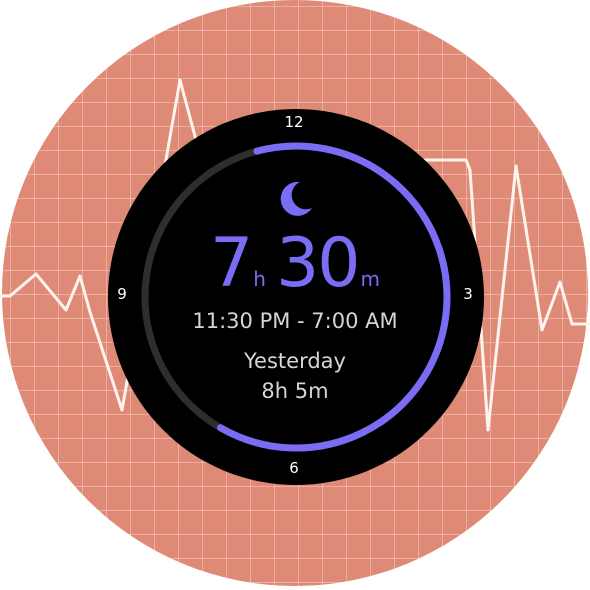 The height and width of the screenshot is (590, 590). Describe the element at coordinates (370, 279) in the screenshot. I see `duration-minutes-unit: m` at that location.